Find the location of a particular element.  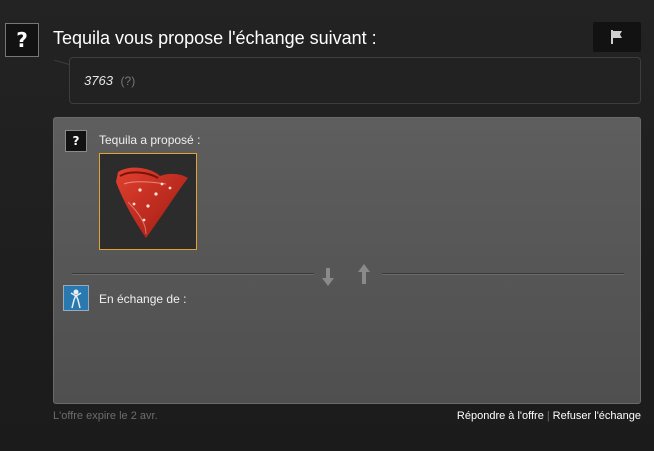

offer-expiry-text: L'offre expire le 2 avr. is located at coordinates (105, 416).